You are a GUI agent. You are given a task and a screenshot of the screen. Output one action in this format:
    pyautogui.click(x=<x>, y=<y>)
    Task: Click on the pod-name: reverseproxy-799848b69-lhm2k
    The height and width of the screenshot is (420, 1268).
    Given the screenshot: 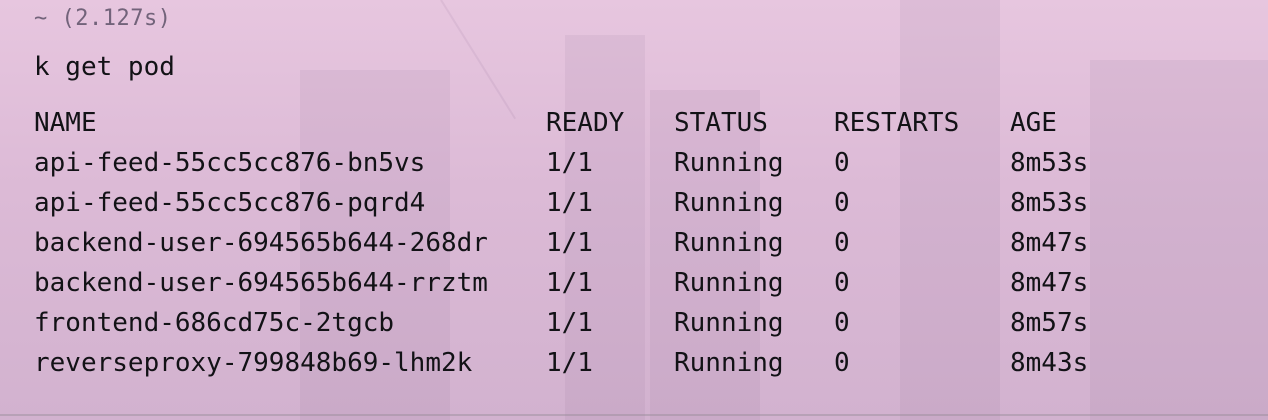 What is the action you would take?
    pyautogui.click(x=253, y=363)
    